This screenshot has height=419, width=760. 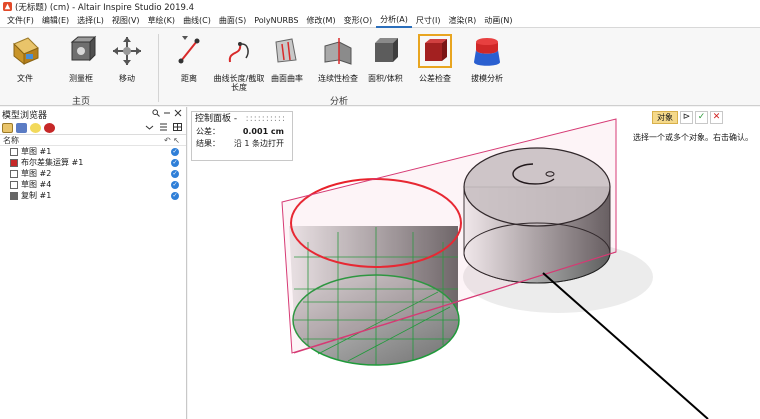 I want to click on file-icon, so click(x=26, y=51).